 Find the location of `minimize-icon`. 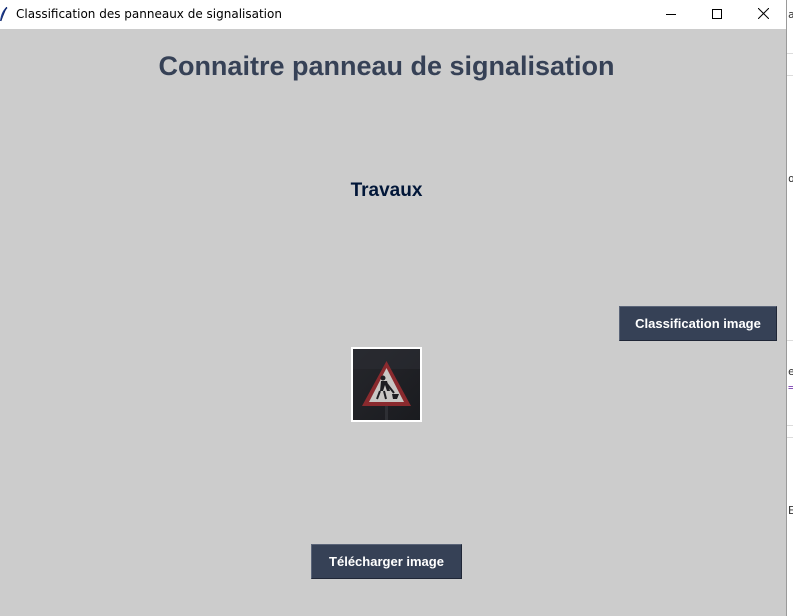

minimize-icon is located at coordinates (671, 15).